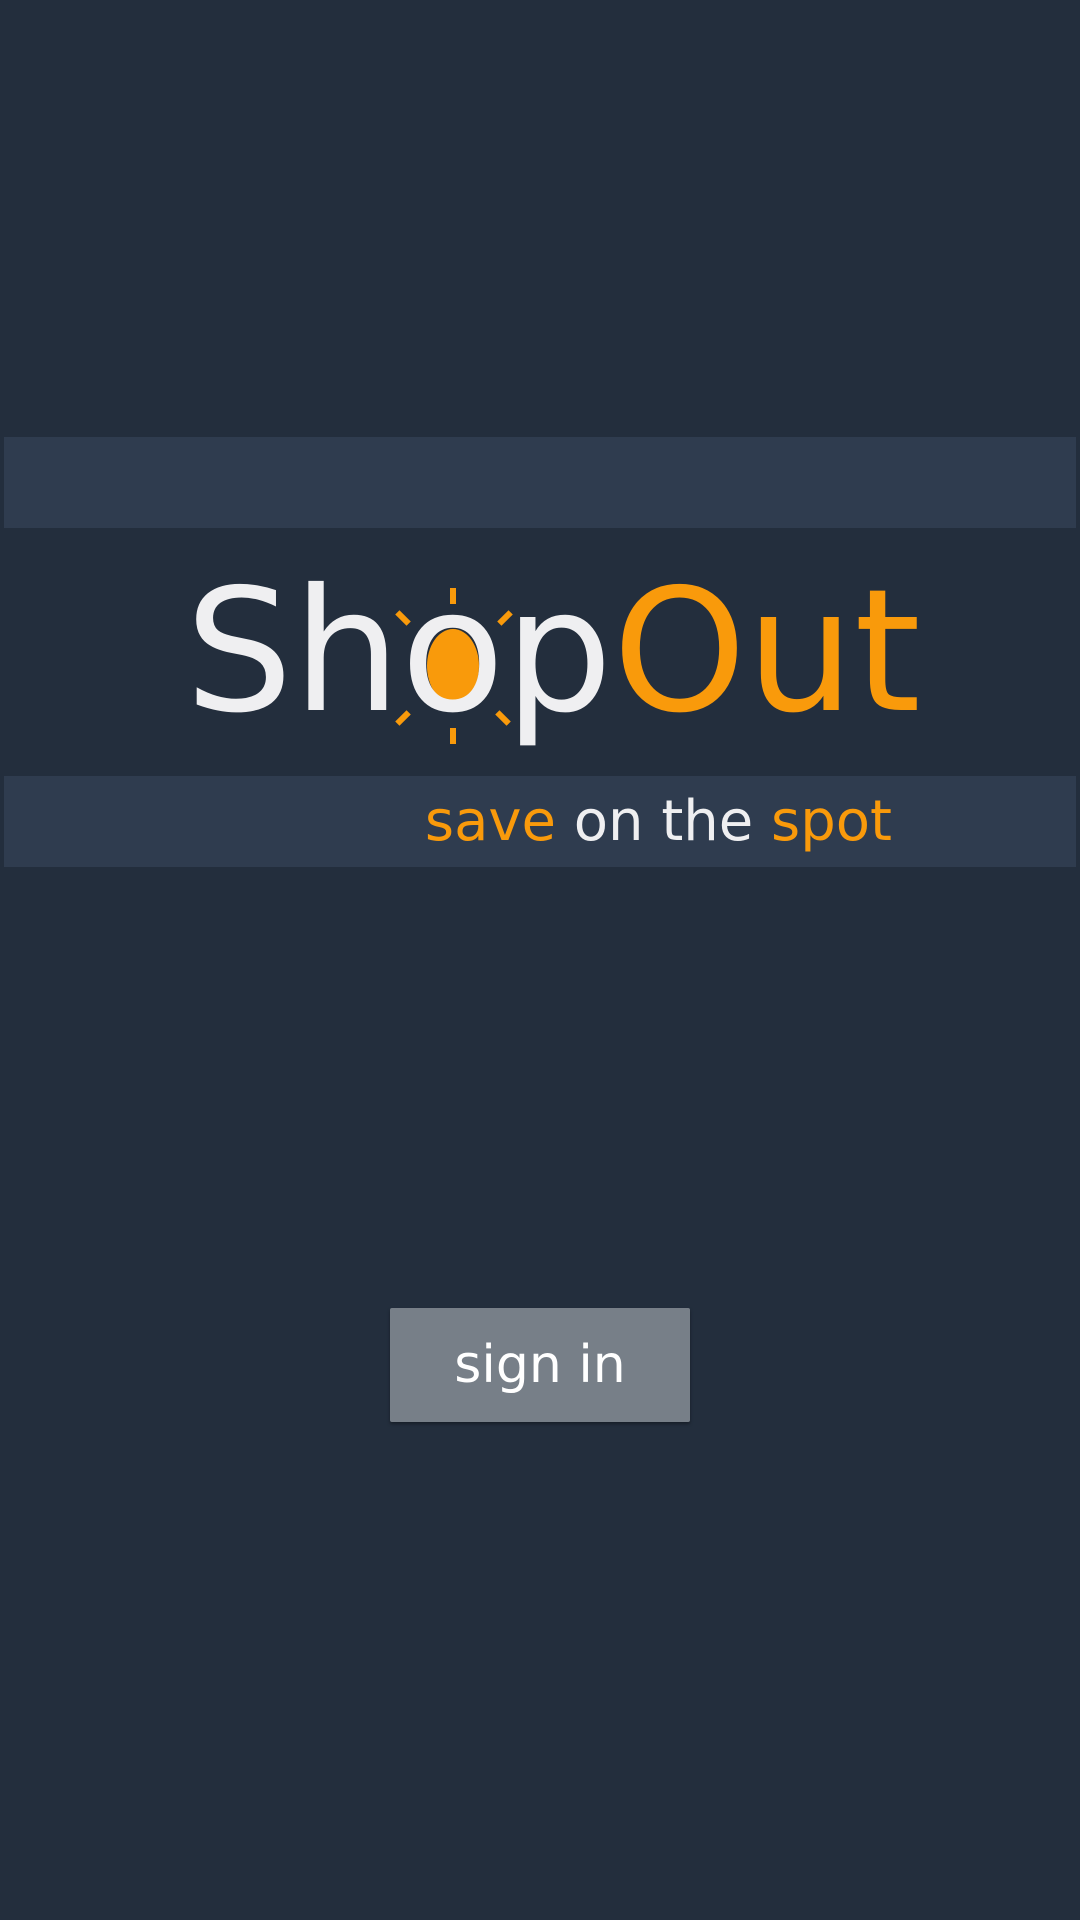 The width and height of the screenshot is (1080, 1920). I want to click on tagline: save on the spot, so click(658, 821).